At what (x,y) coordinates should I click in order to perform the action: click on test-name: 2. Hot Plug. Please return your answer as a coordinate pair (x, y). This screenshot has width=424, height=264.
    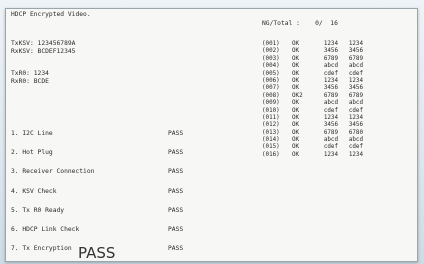
    Looking at the image, I should click on (32, 153).